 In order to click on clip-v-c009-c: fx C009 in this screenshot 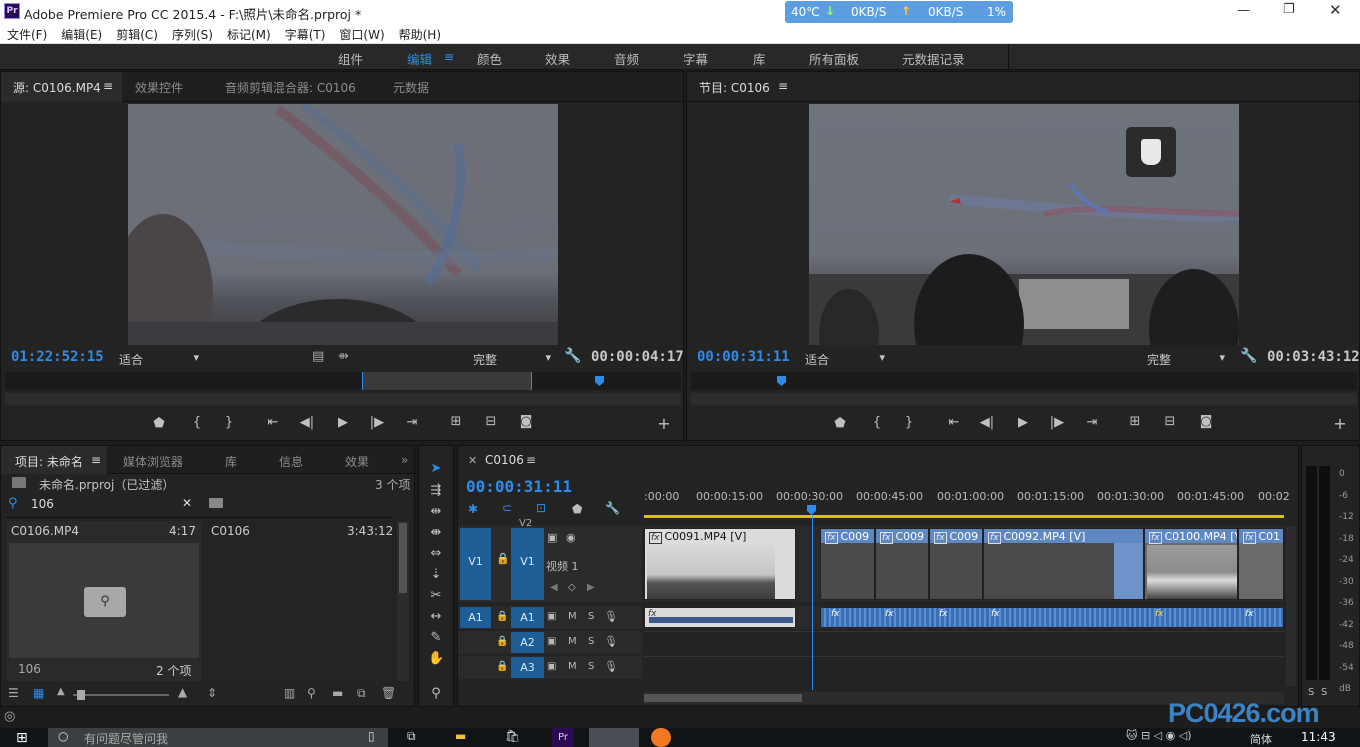, I will do `click(956, 564)`.